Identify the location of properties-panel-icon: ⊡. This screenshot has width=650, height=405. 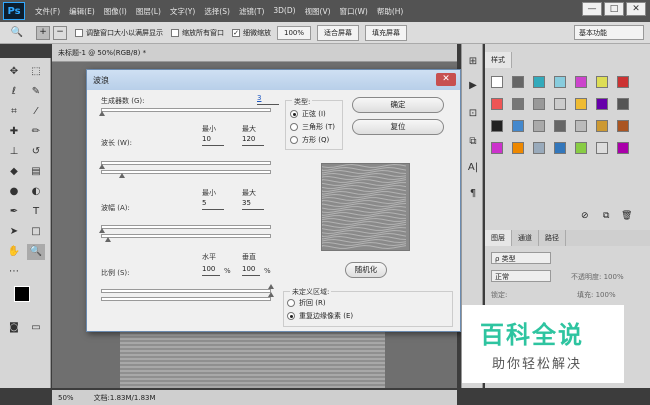
(473, 114).